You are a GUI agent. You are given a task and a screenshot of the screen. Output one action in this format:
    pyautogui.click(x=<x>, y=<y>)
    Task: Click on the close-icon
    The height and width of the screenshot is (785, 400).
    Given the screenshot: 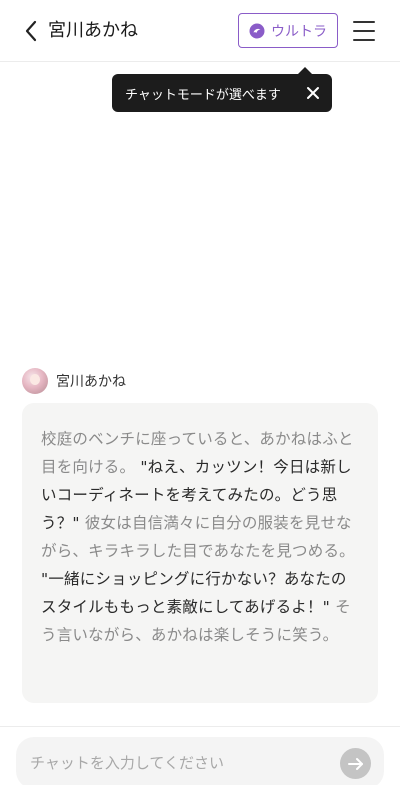 What is the action you would take?
    pyautogui.click(x=313, y=93)
    